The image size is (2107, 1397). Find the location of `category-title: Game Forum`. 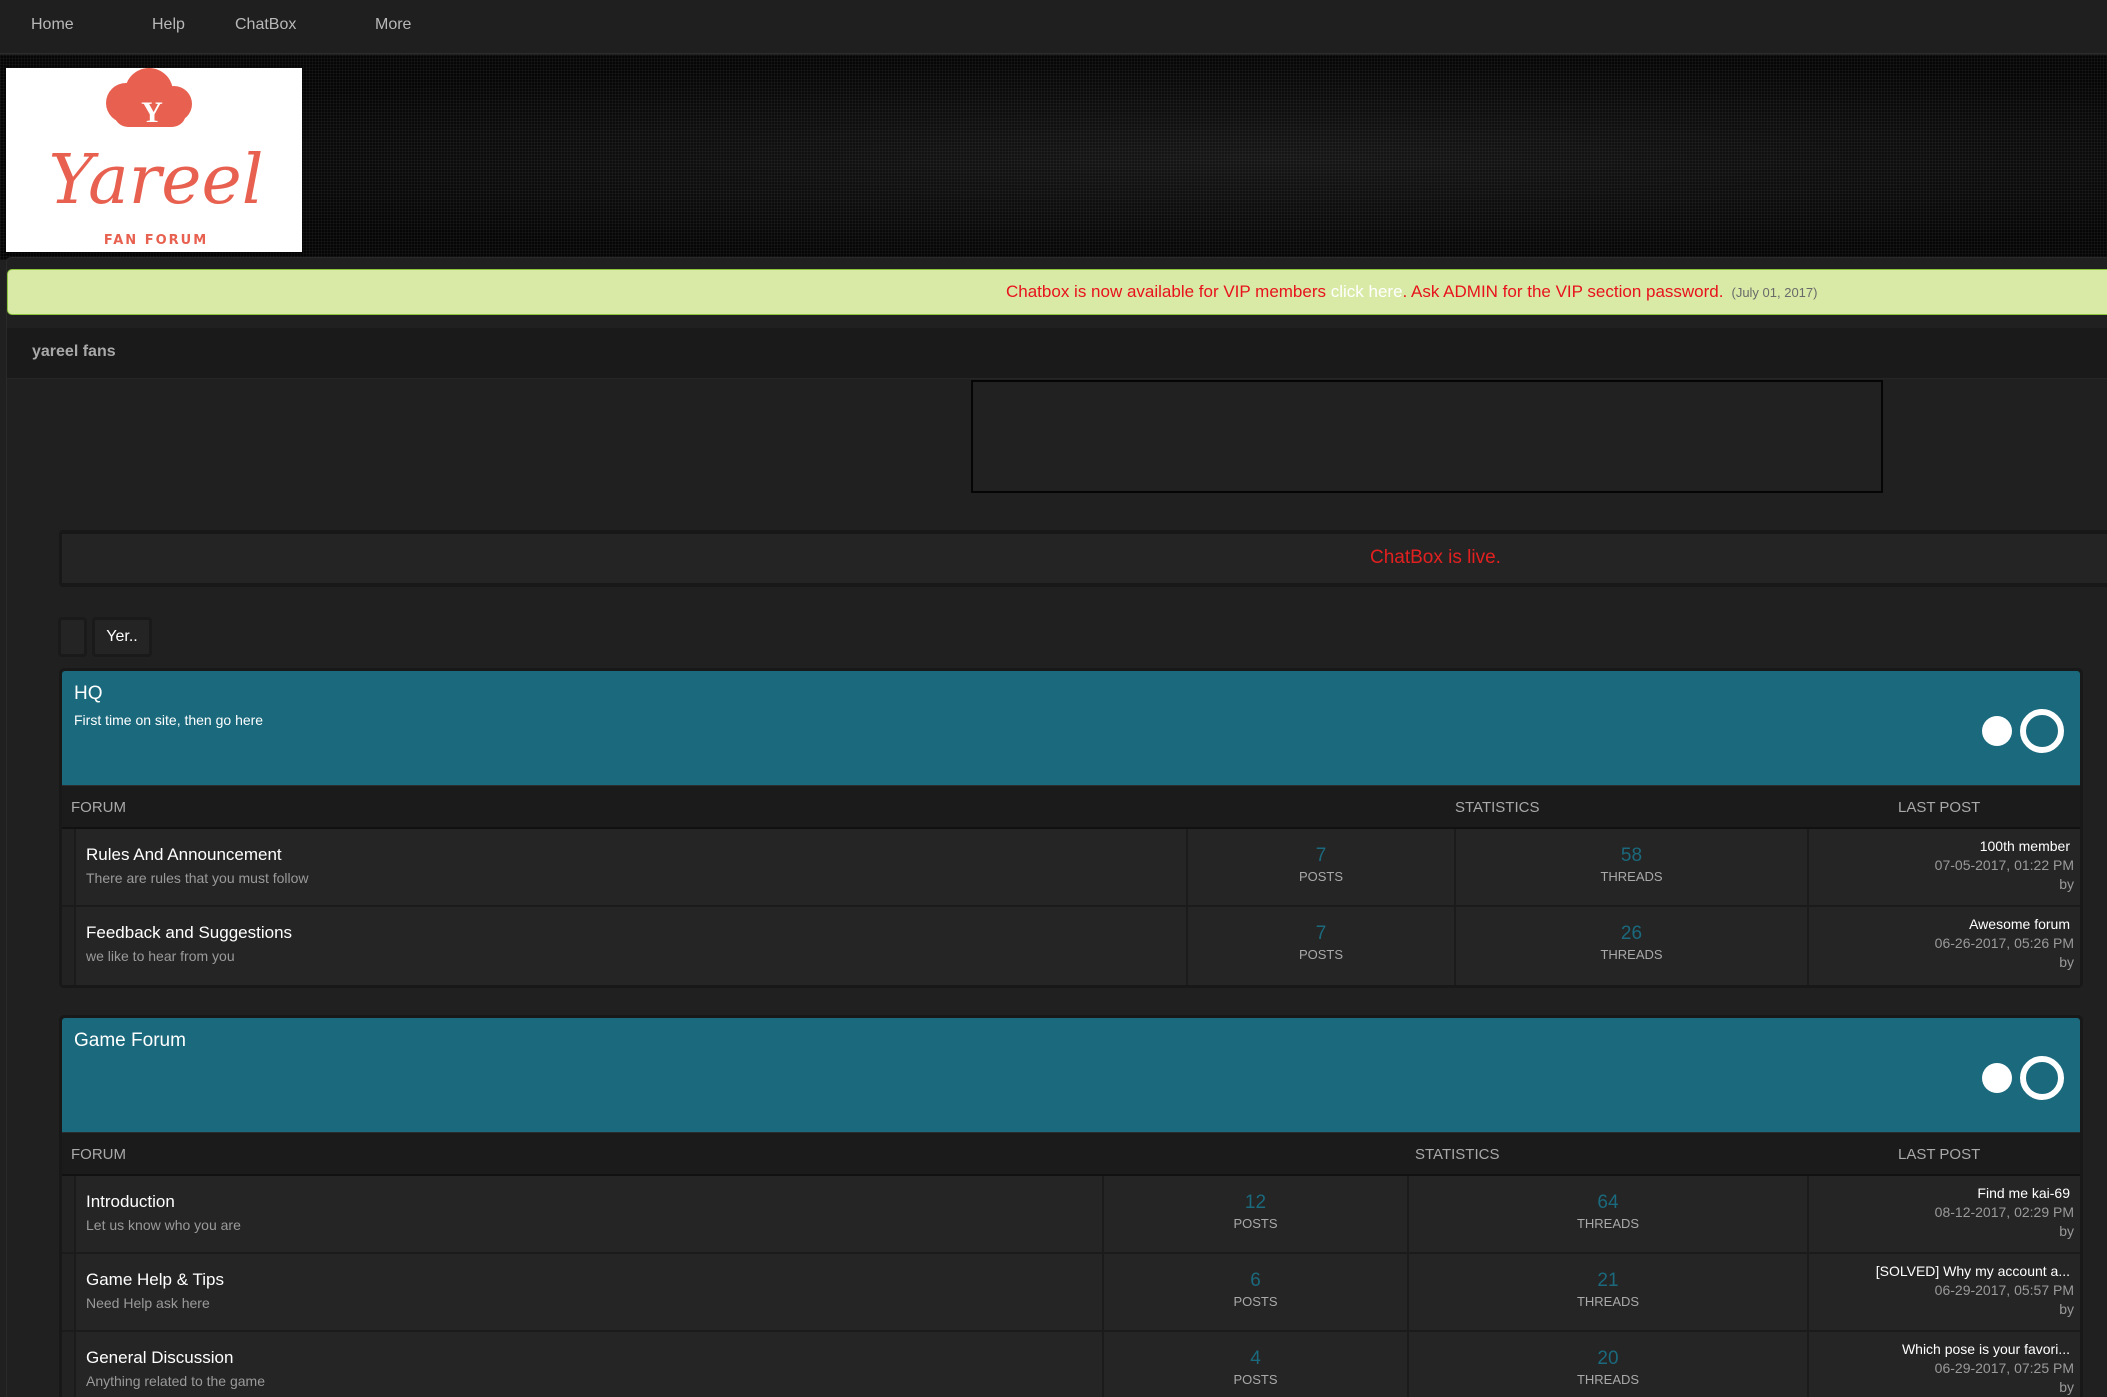

category-title: Game Forum is located at coordinates (130, 1041).